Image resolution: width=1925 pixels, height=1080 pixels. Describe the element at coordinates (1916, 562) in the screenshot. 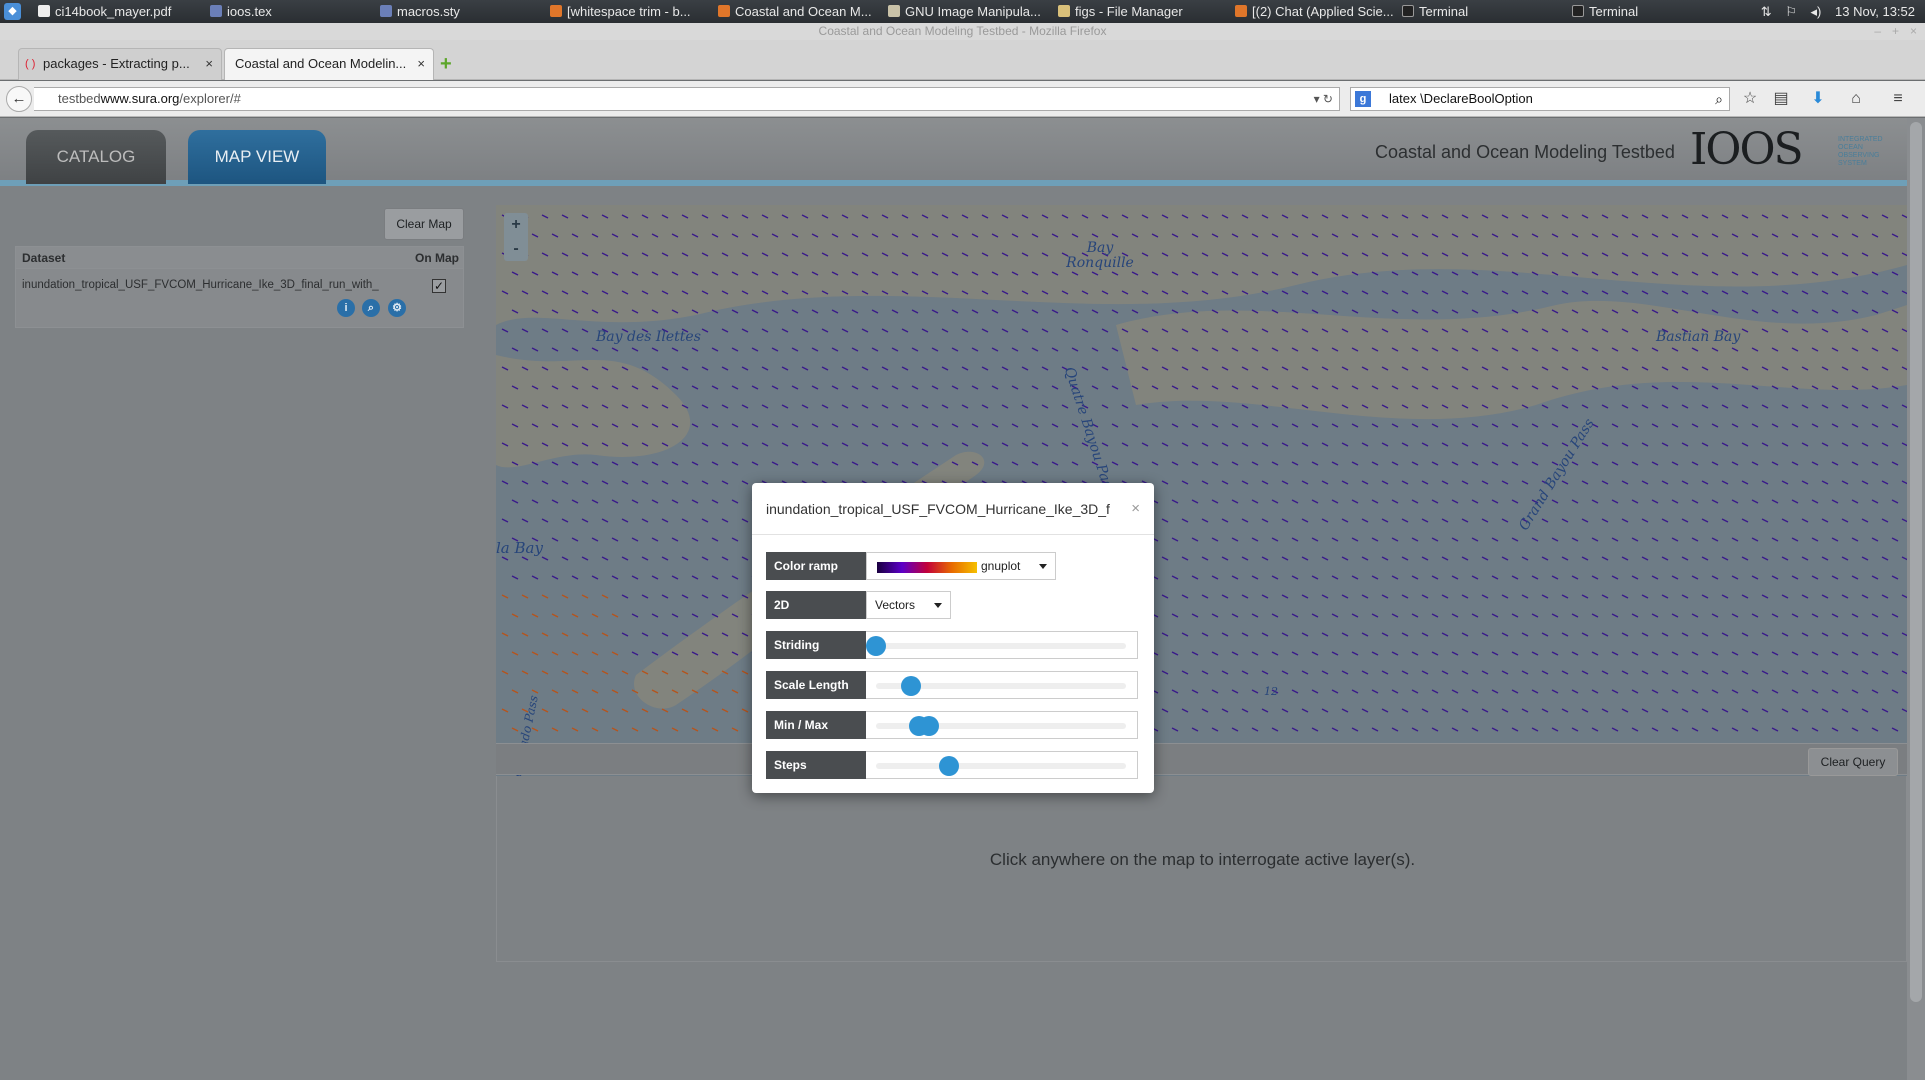

I see `scrollbar-thumb` at that location.